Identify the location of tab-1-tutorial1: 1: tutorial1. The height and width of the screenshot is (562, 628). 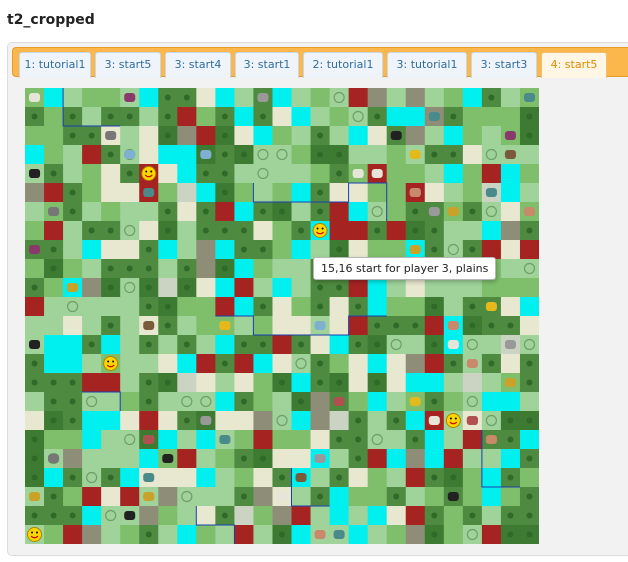
(55, 65).